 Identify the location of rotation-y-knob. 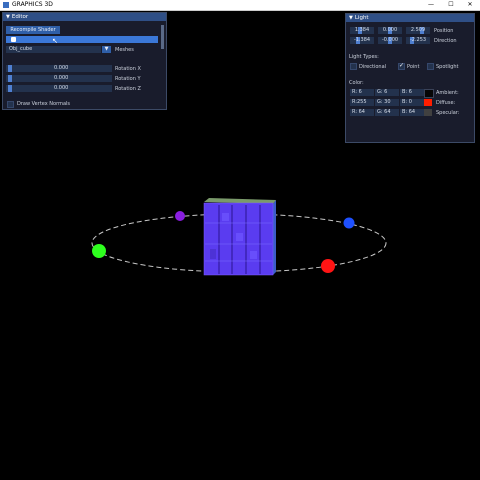
(10, 78).